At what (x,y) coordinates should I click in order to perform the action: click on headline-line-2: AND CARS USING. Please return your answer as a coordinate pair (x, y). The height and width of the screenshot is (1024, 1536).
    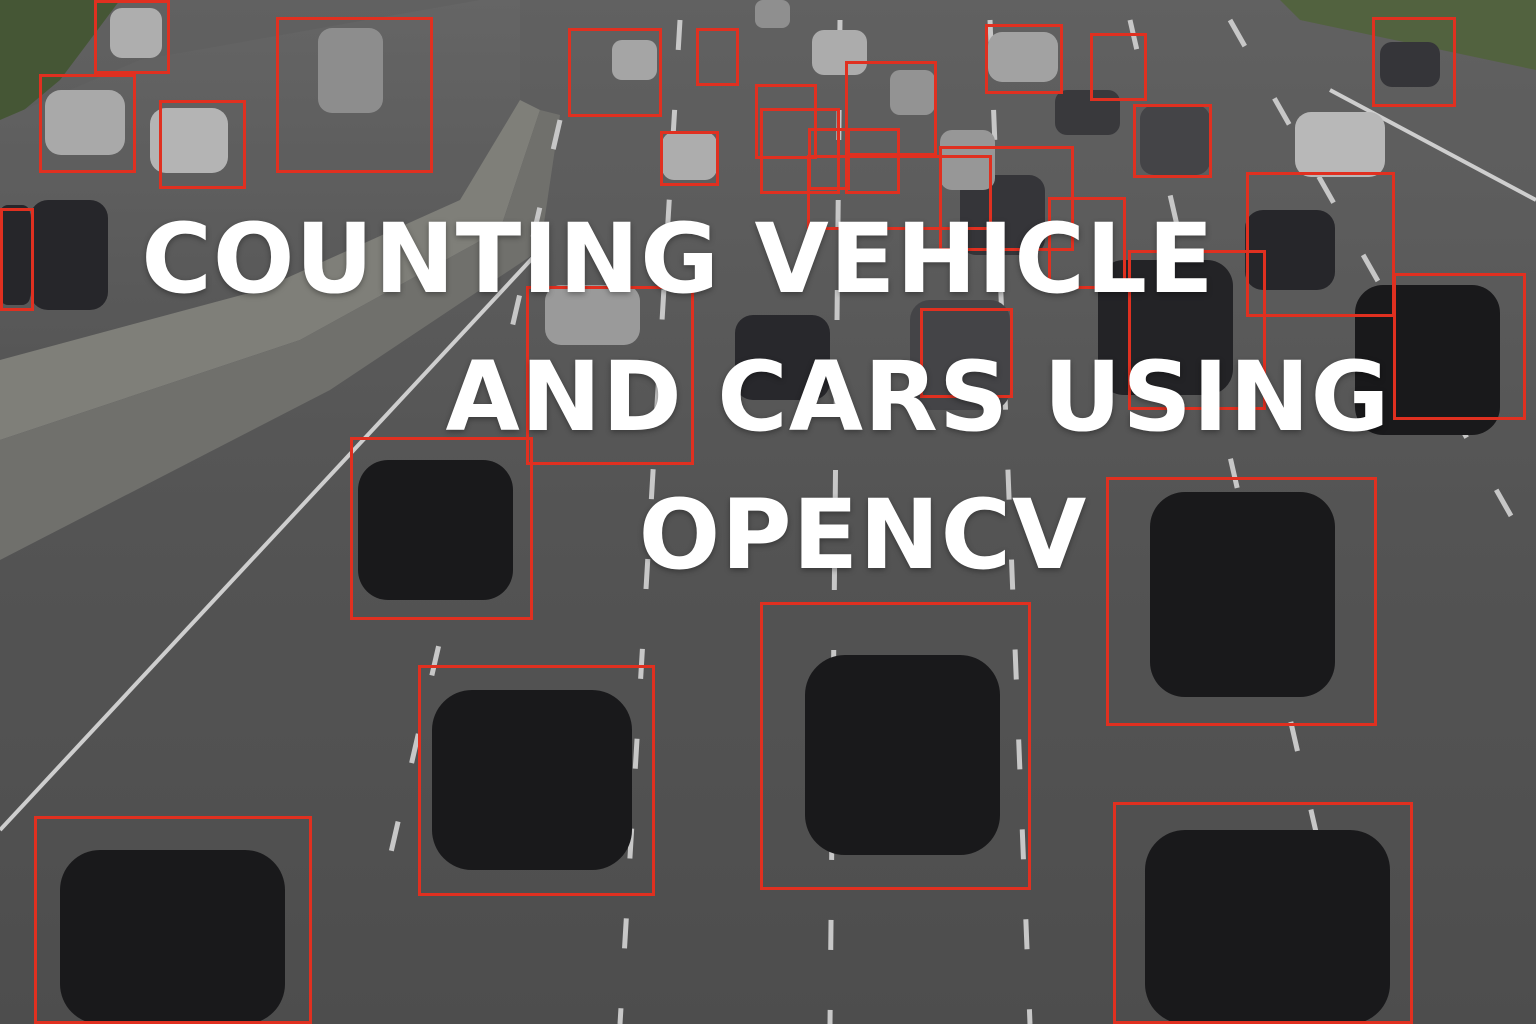
    Looking at the image, I should click on (918, 397).